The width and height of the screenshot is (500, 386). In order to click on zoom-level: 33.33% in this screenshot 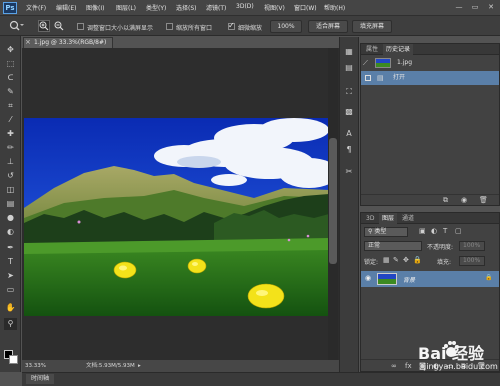, I will do `click(35, 366)`.